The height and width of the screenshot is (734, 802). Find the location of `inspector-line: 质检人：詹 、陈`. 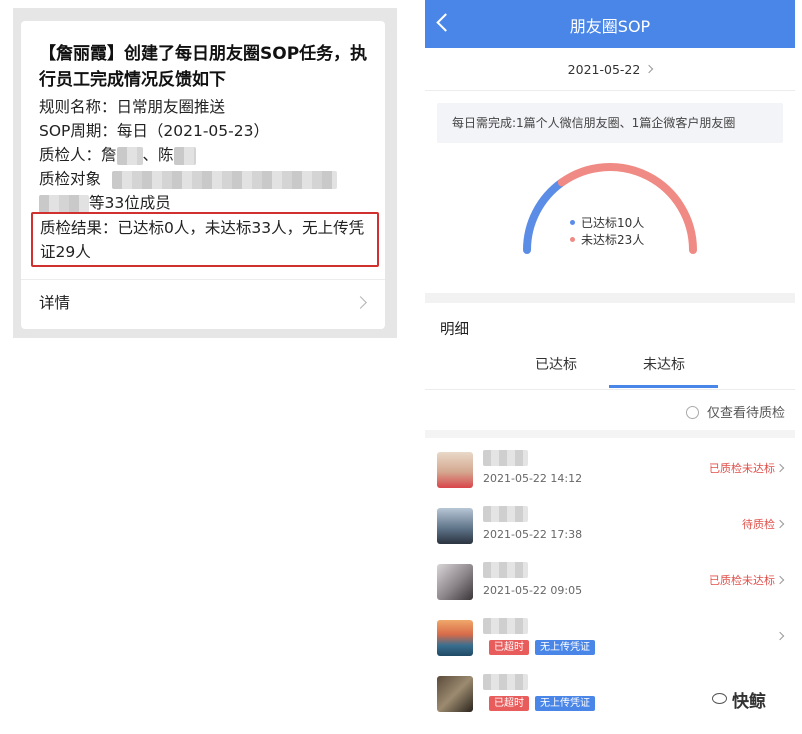

inspector-line: 质检人：詹 、陈 is located at coordinates (117, 155).